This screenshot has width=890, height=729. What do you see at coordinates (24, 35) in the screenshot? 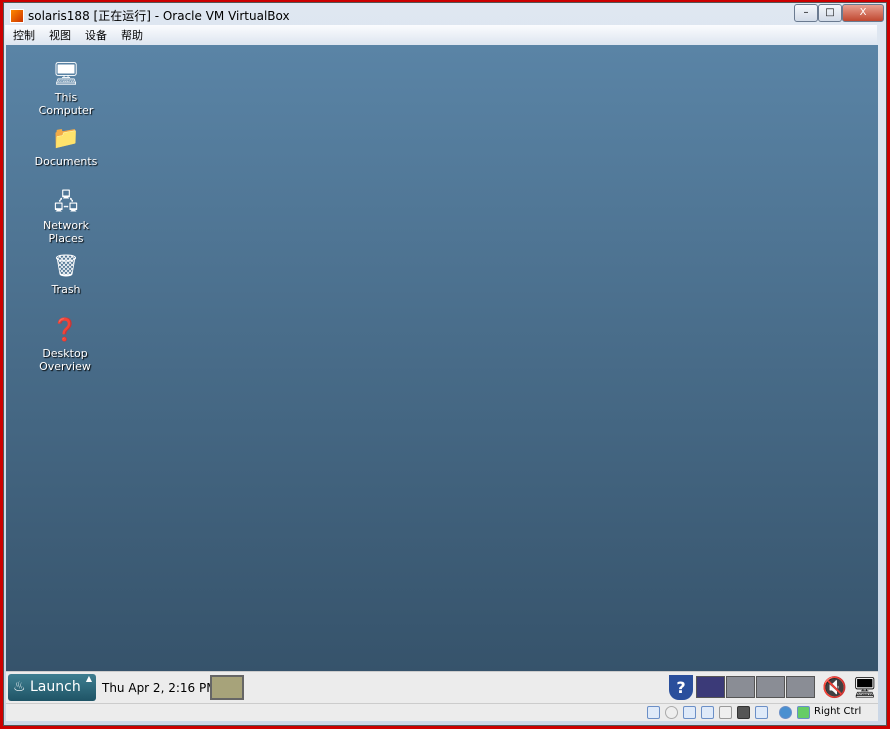
I see `menu-control: 控制` at bounding box center [24, 35].